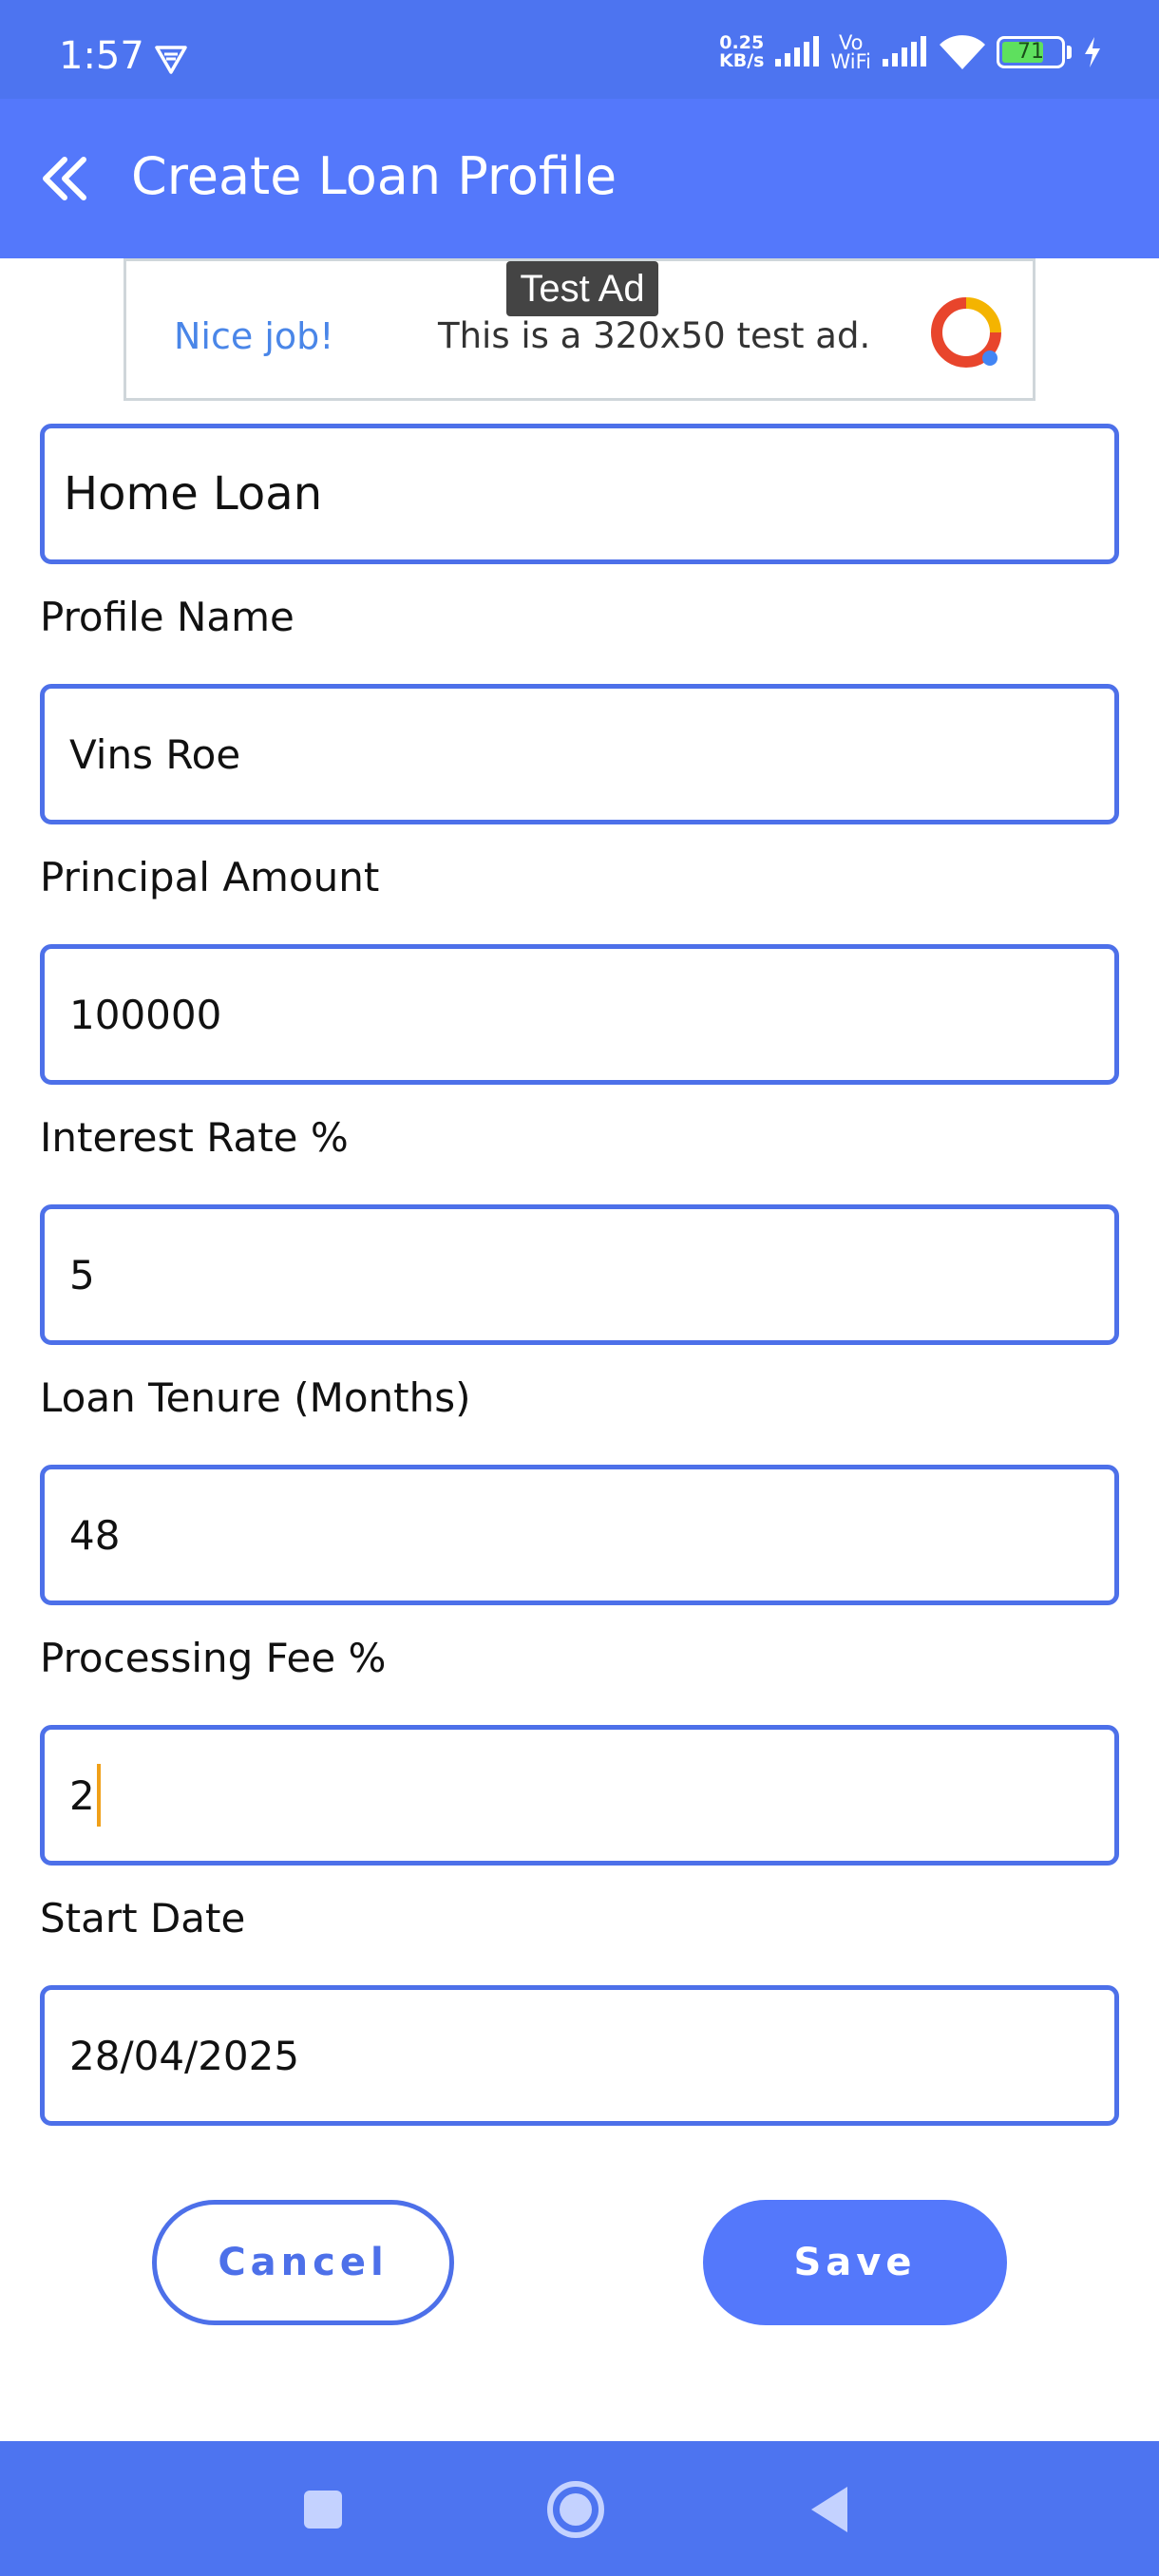  What do you see at coordinates (82, 1795) in the screenshot?
I see `processing-fee-value: 2` at bounding box center [82, 1795].